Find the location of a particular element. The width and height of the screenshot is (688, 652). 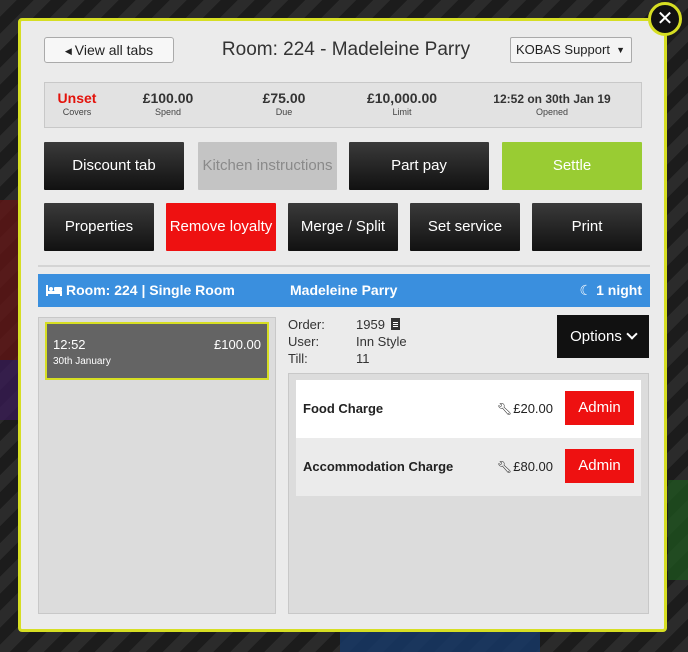

order-row: Order: 1959 is located at coordinates (388, 325).